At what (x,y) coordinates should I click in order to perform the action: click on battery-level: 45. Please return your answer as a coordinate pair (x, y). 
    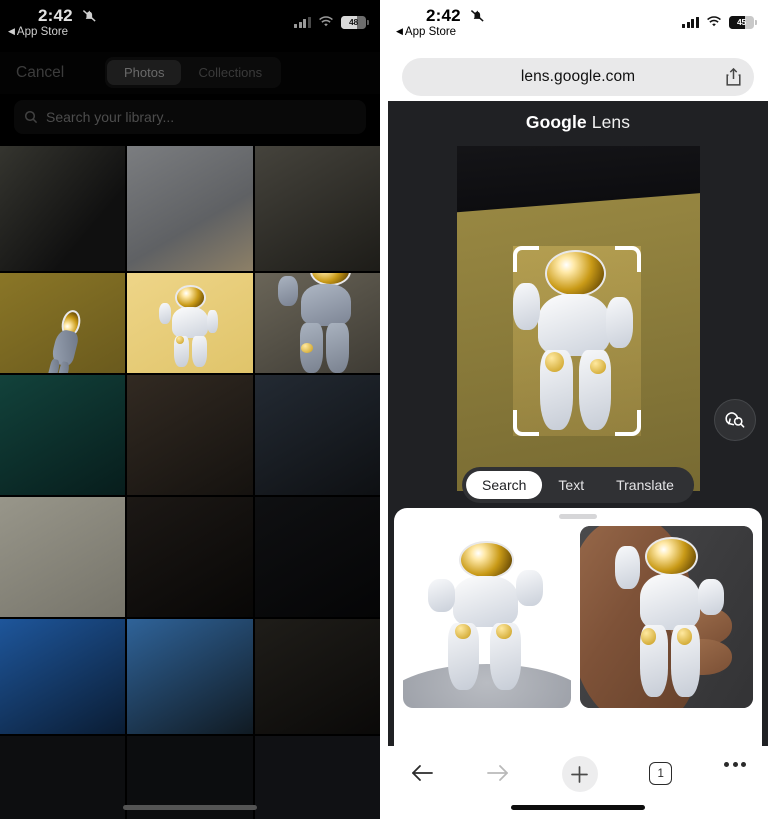
    Looking at the image, I should click on (741, 22).